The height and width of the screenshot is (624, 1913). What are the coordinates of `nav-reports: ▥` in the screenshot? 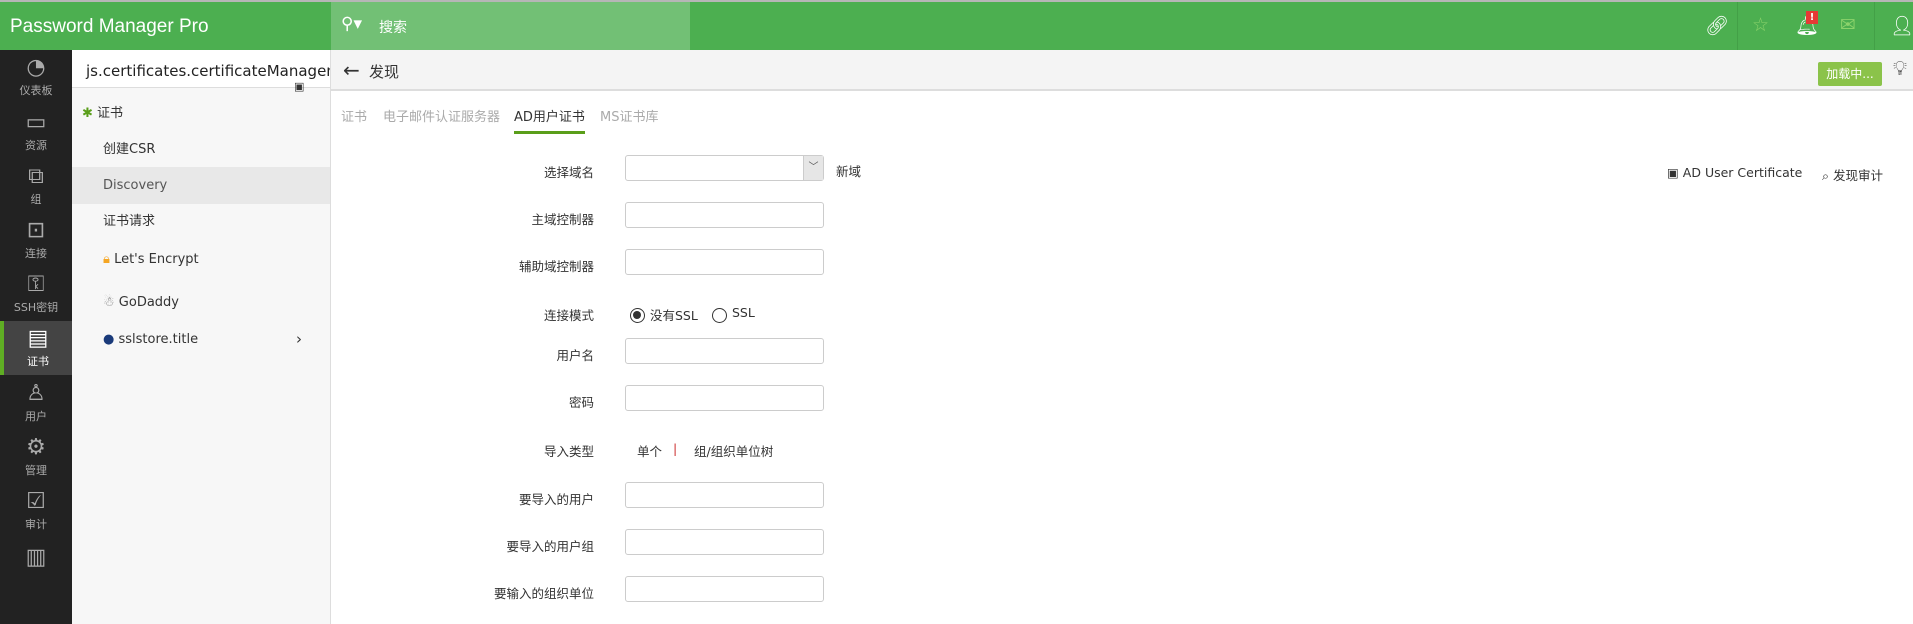 It's located at (36, 567).